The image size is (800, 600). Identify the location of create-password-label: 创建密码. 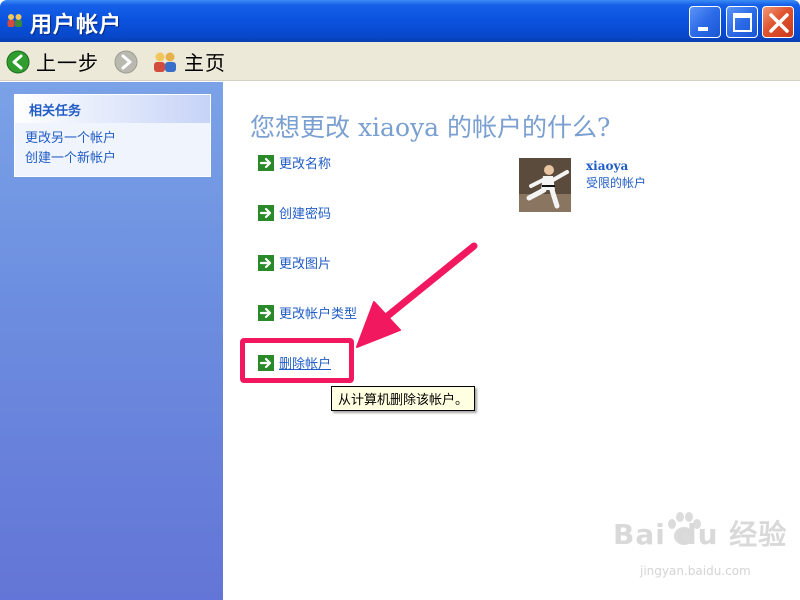
(305, 214).